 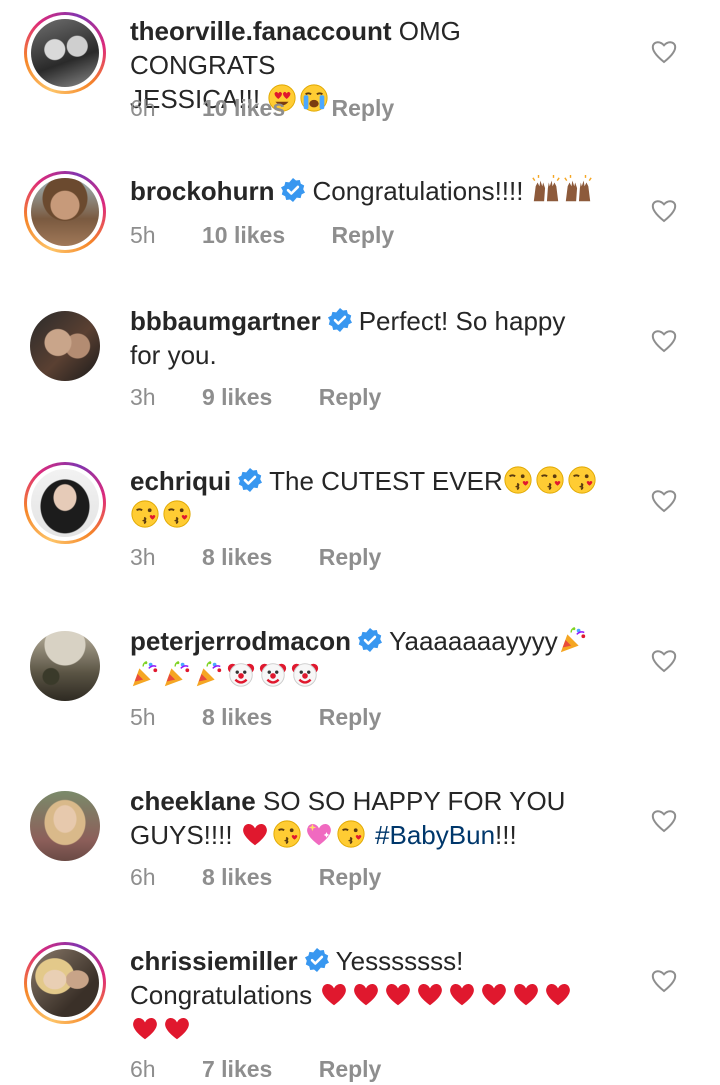 What do you see at coordinates (360, 530) in the screenshot?
I see `comment-item: echriqui The CUTEST EVER 3h 8 likes Reply` at bounding box center [360, 530].